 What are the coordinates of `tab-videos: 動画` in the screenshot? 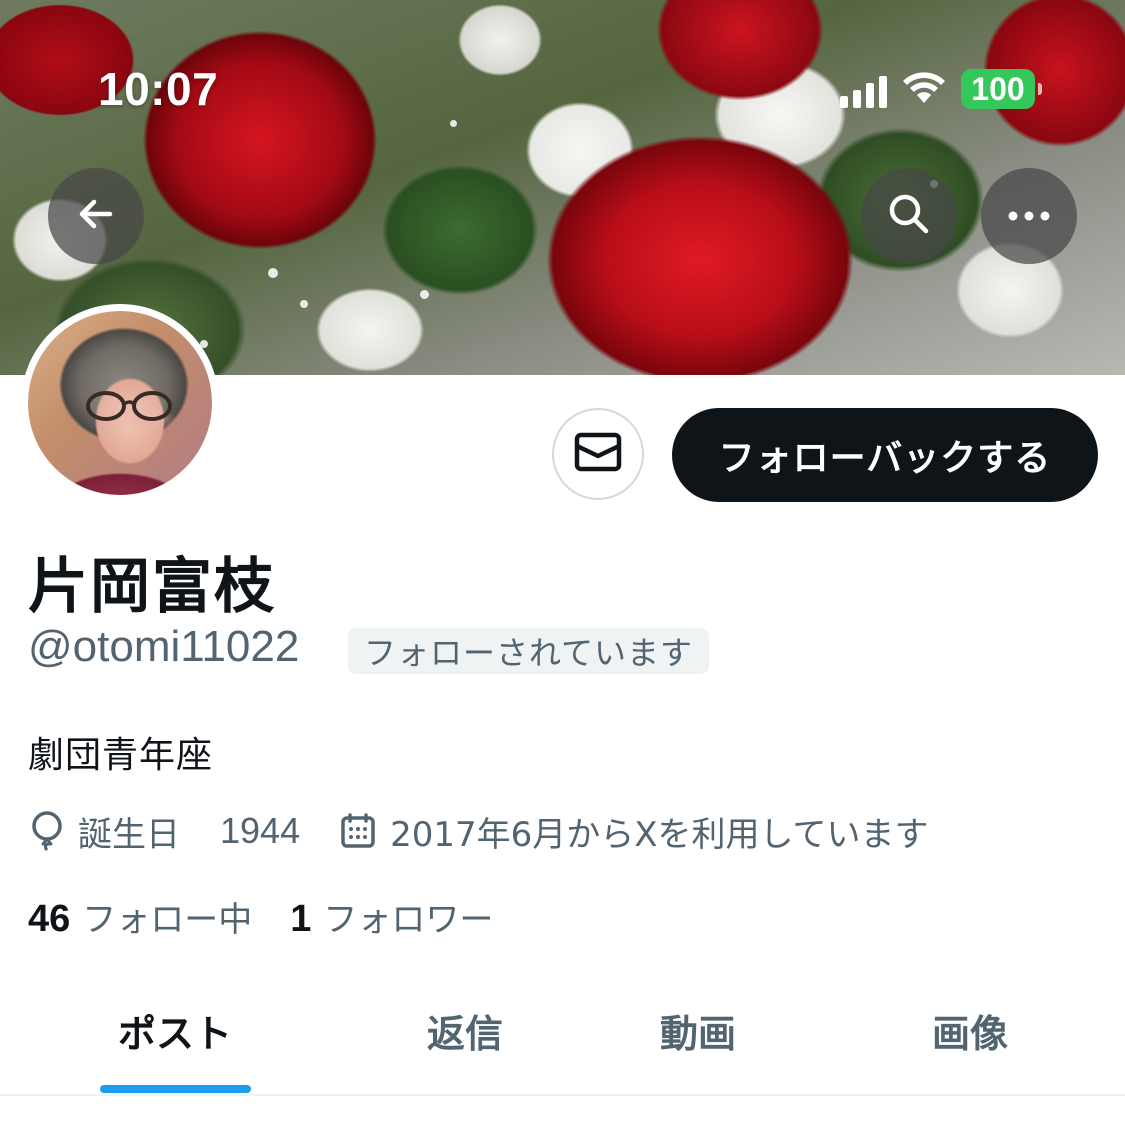 It's located at (698, 1030).